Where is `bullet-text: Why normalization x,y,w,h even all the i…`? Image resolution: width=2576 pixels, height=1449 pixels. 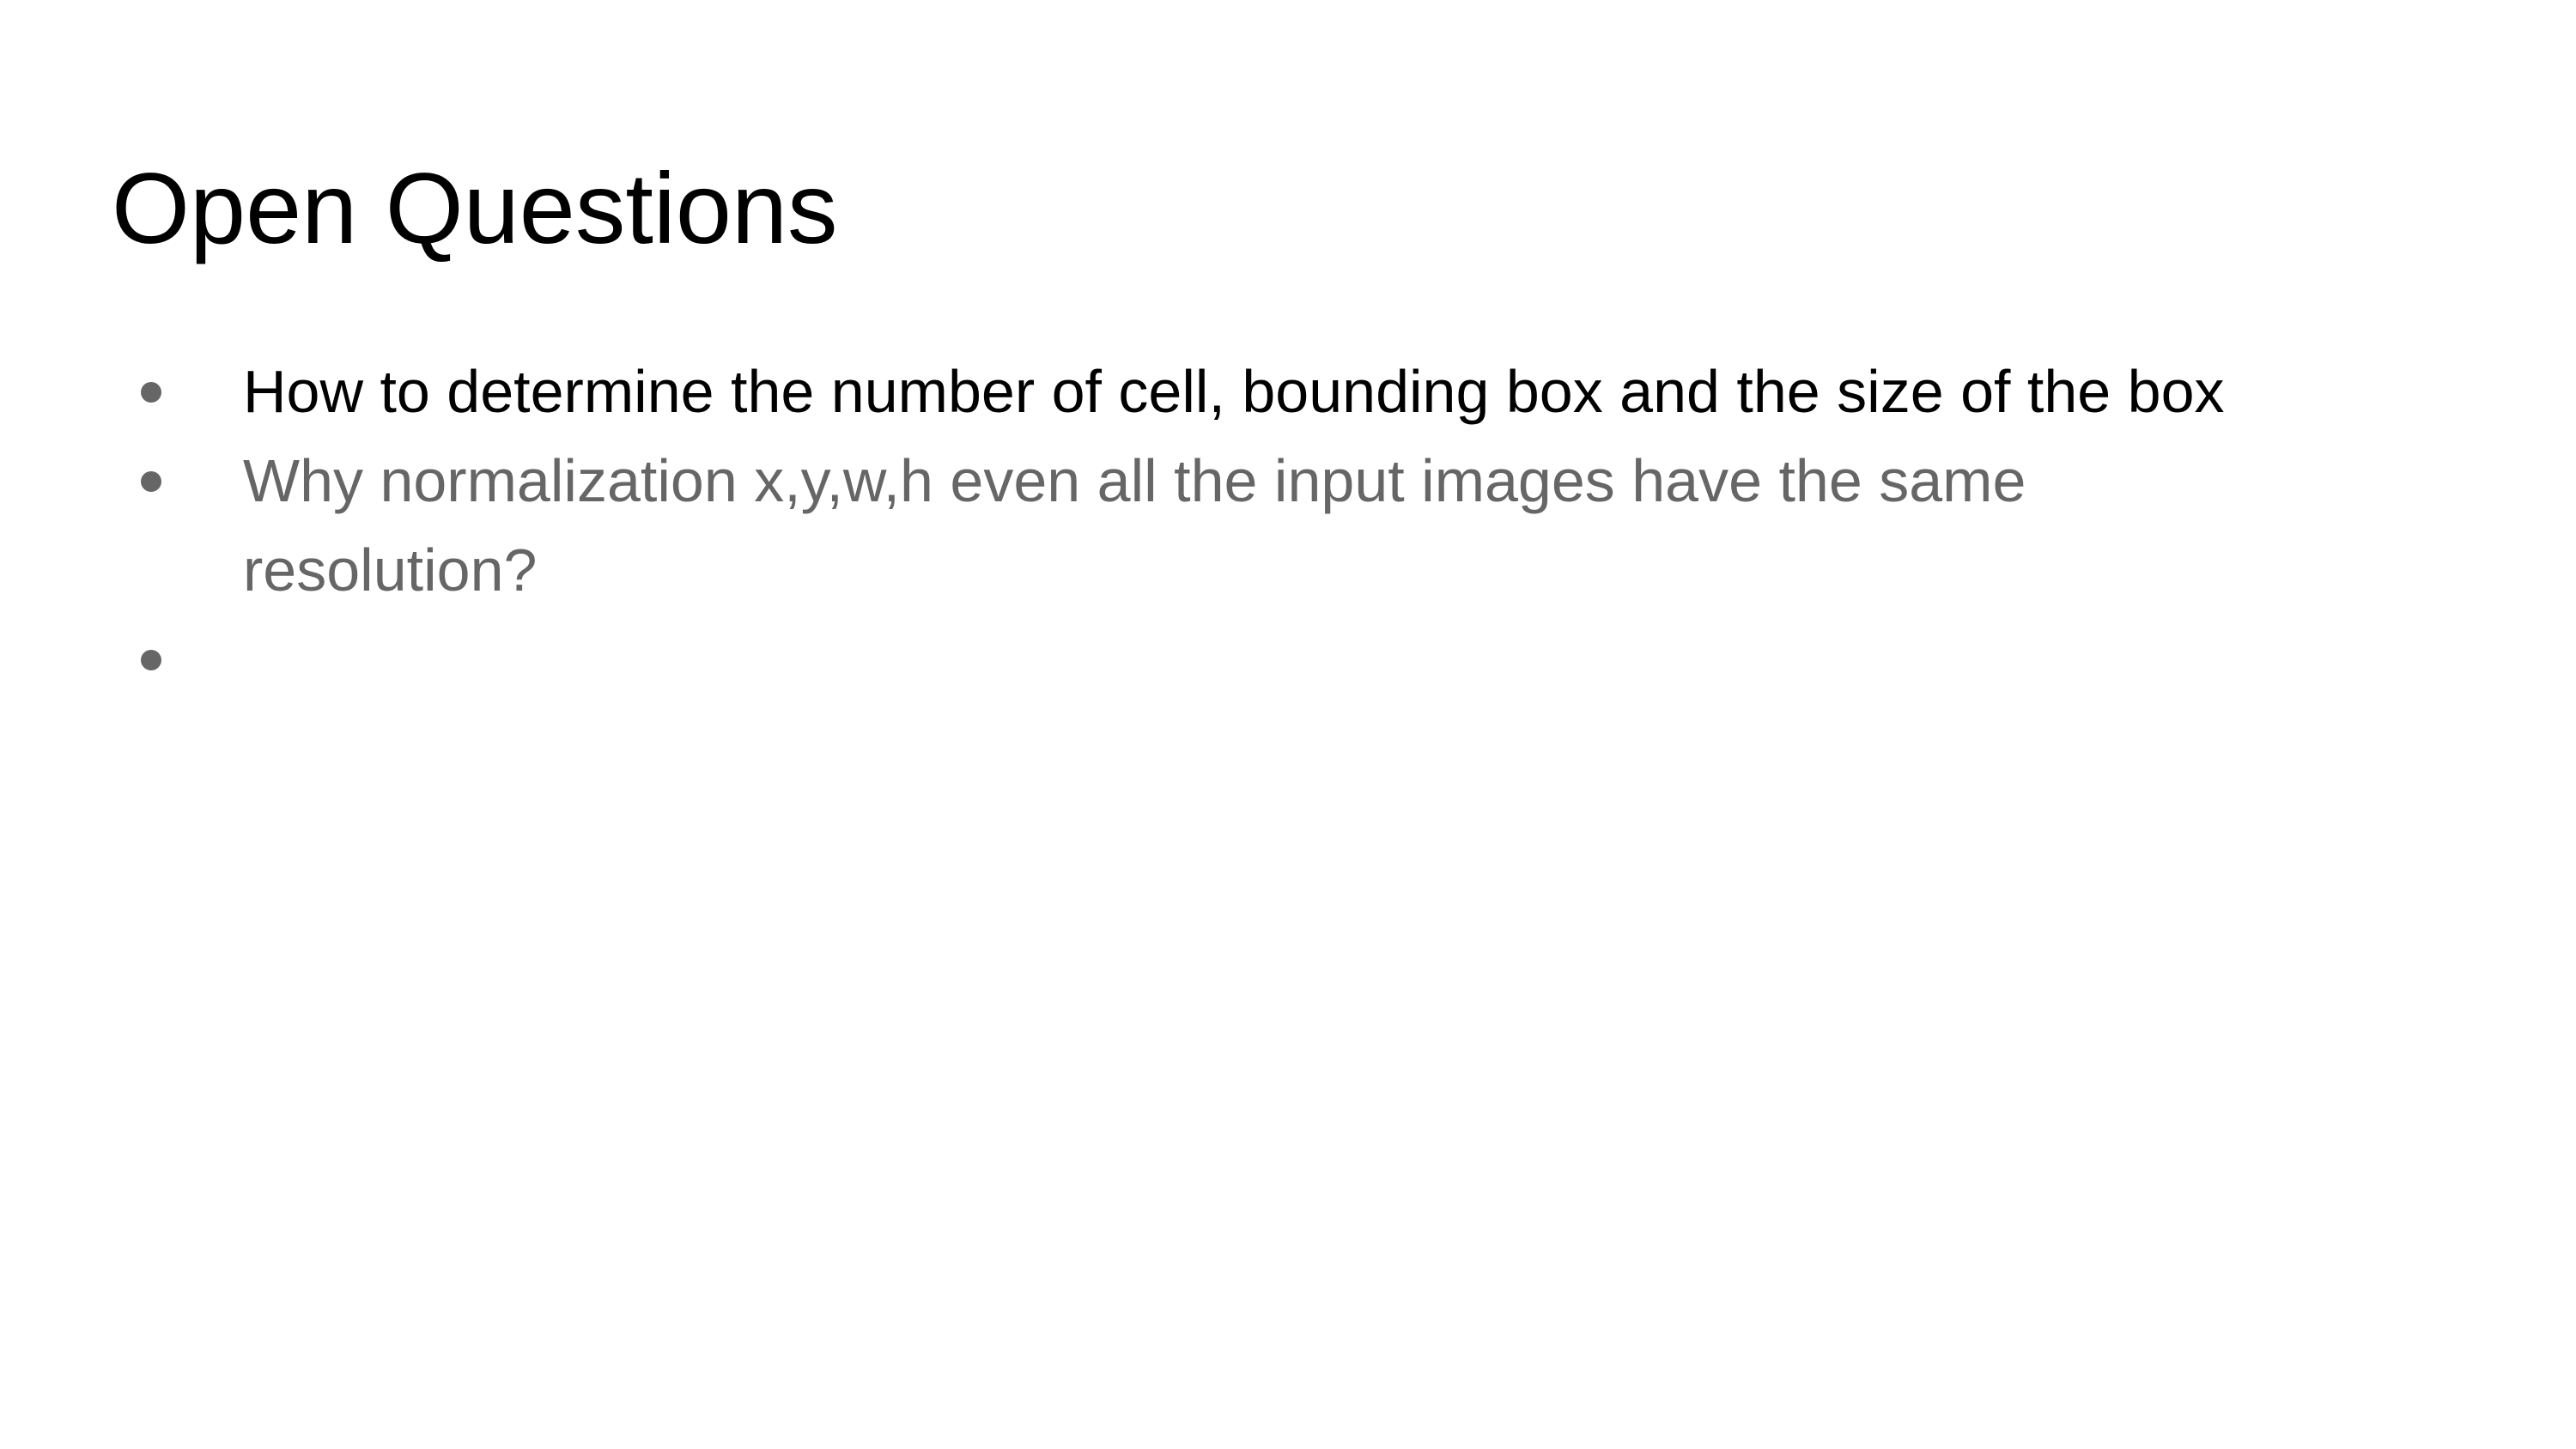
bullet-text: Why normalization x,y,w,h even all the i… is located at coordinates (1134, 525).